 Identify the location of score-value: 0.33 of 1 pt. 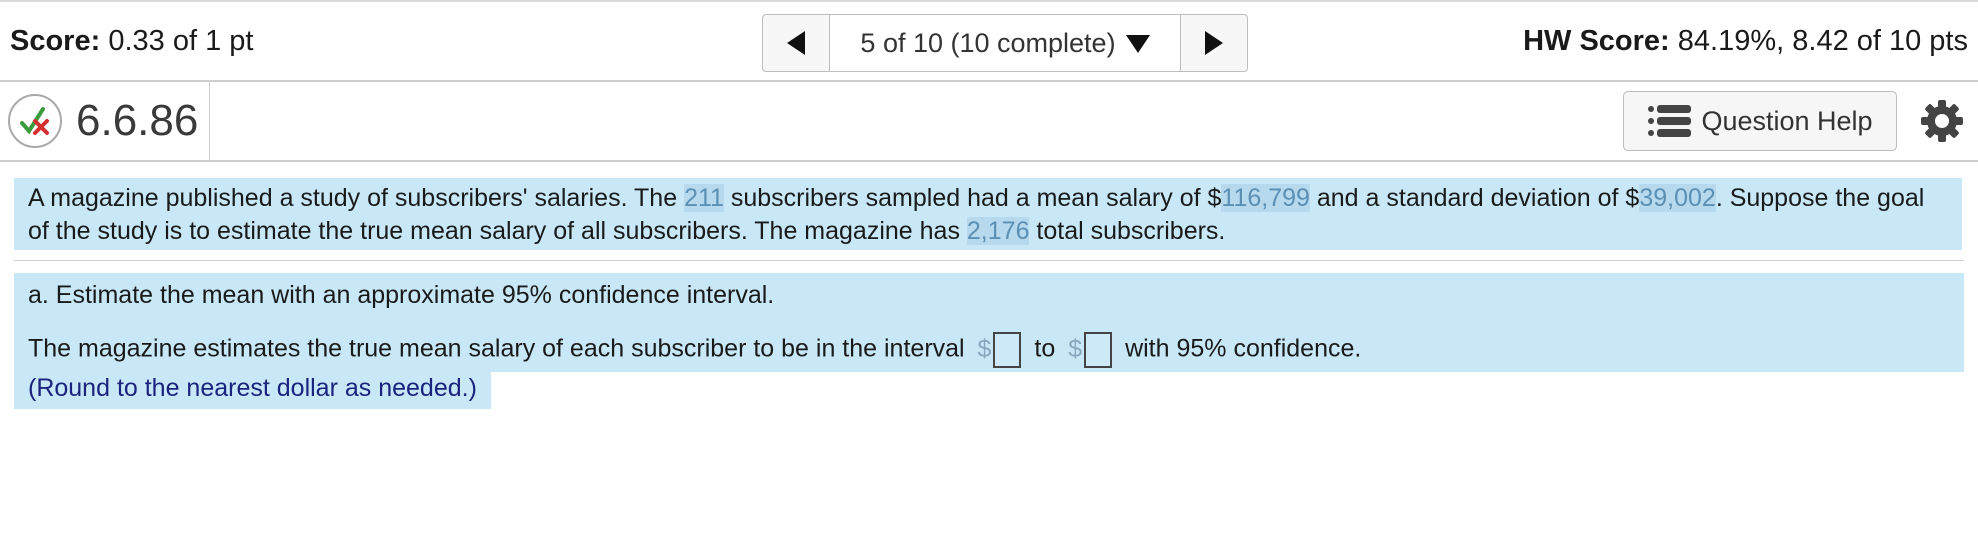
(181, 41).